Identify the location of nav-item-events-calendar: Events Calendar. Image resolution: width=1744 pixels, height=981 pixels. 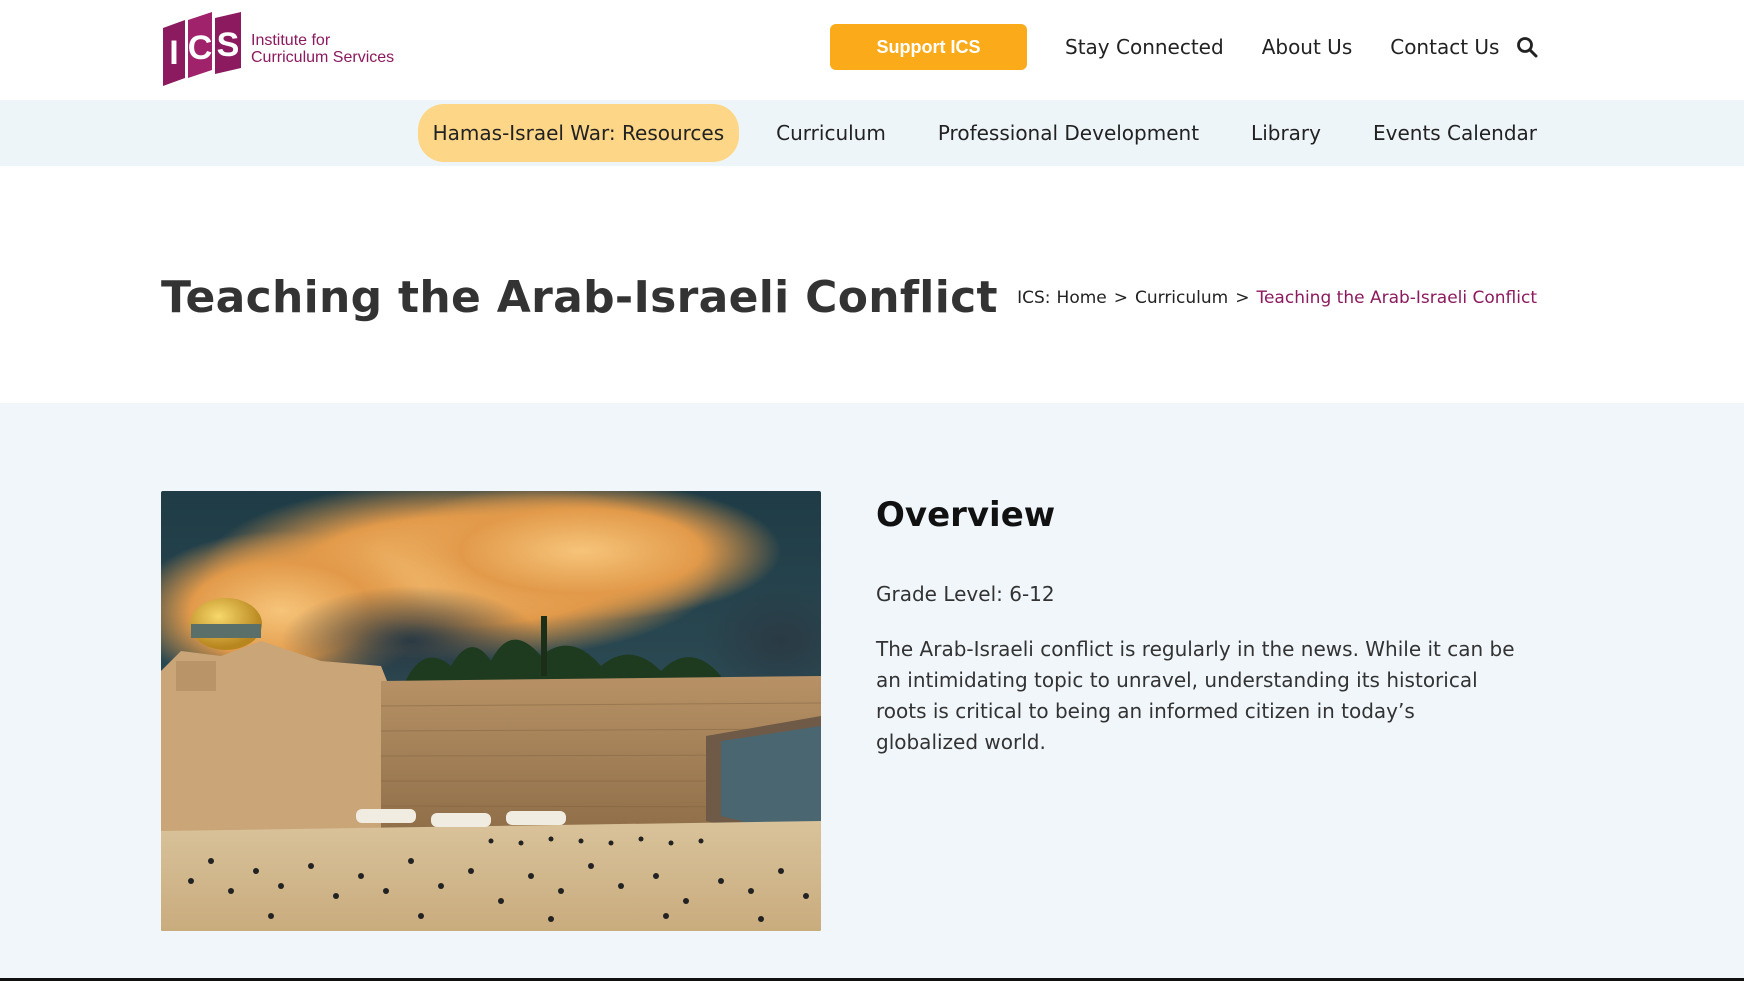
(1447, 133).